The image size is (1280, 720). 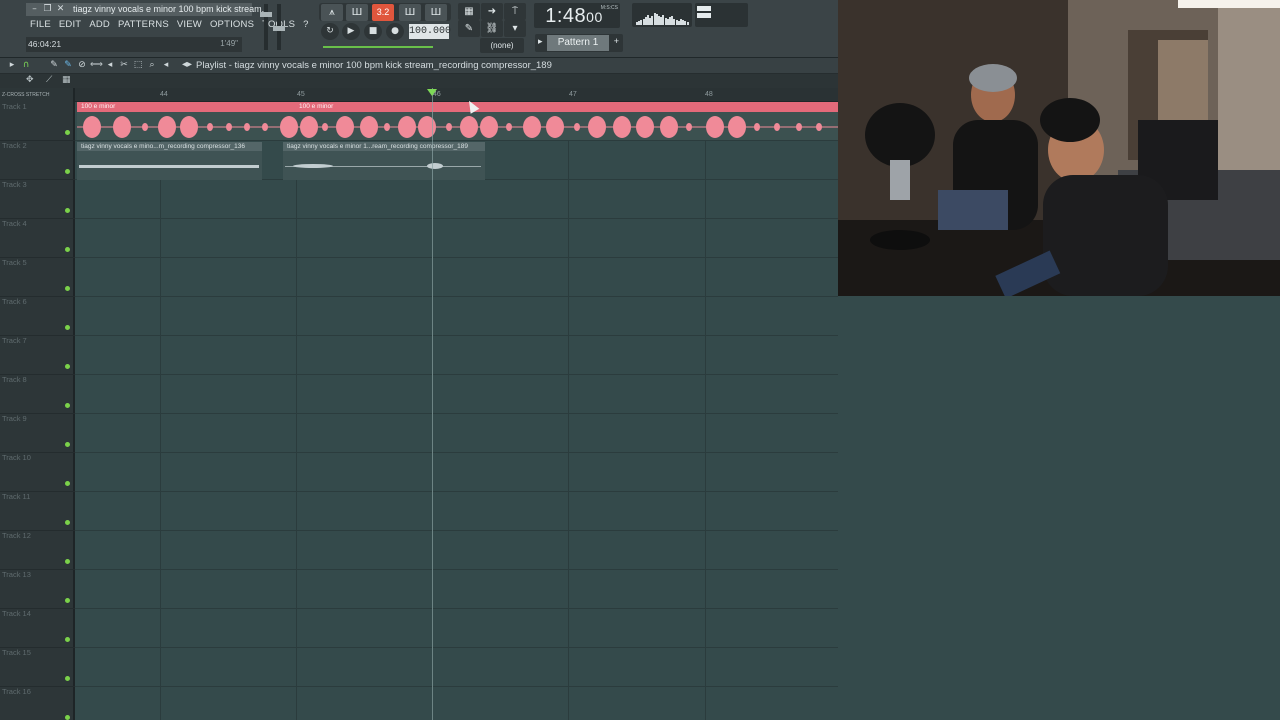 I want to click on menu-edit: EDIT, so click(x=70, y=25).